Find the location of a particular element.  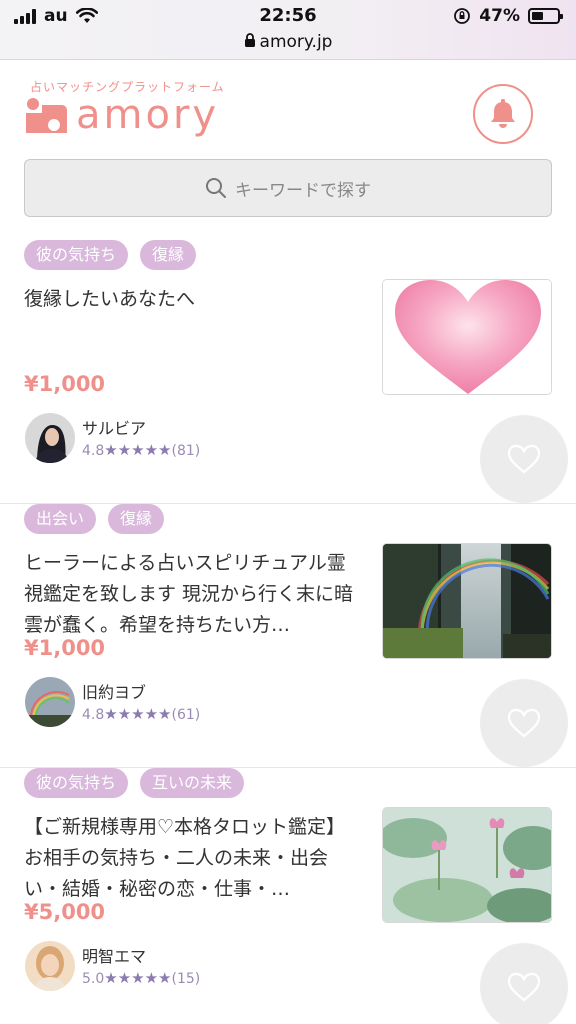

lotus-pond-image is located at coordinates (467, 865).